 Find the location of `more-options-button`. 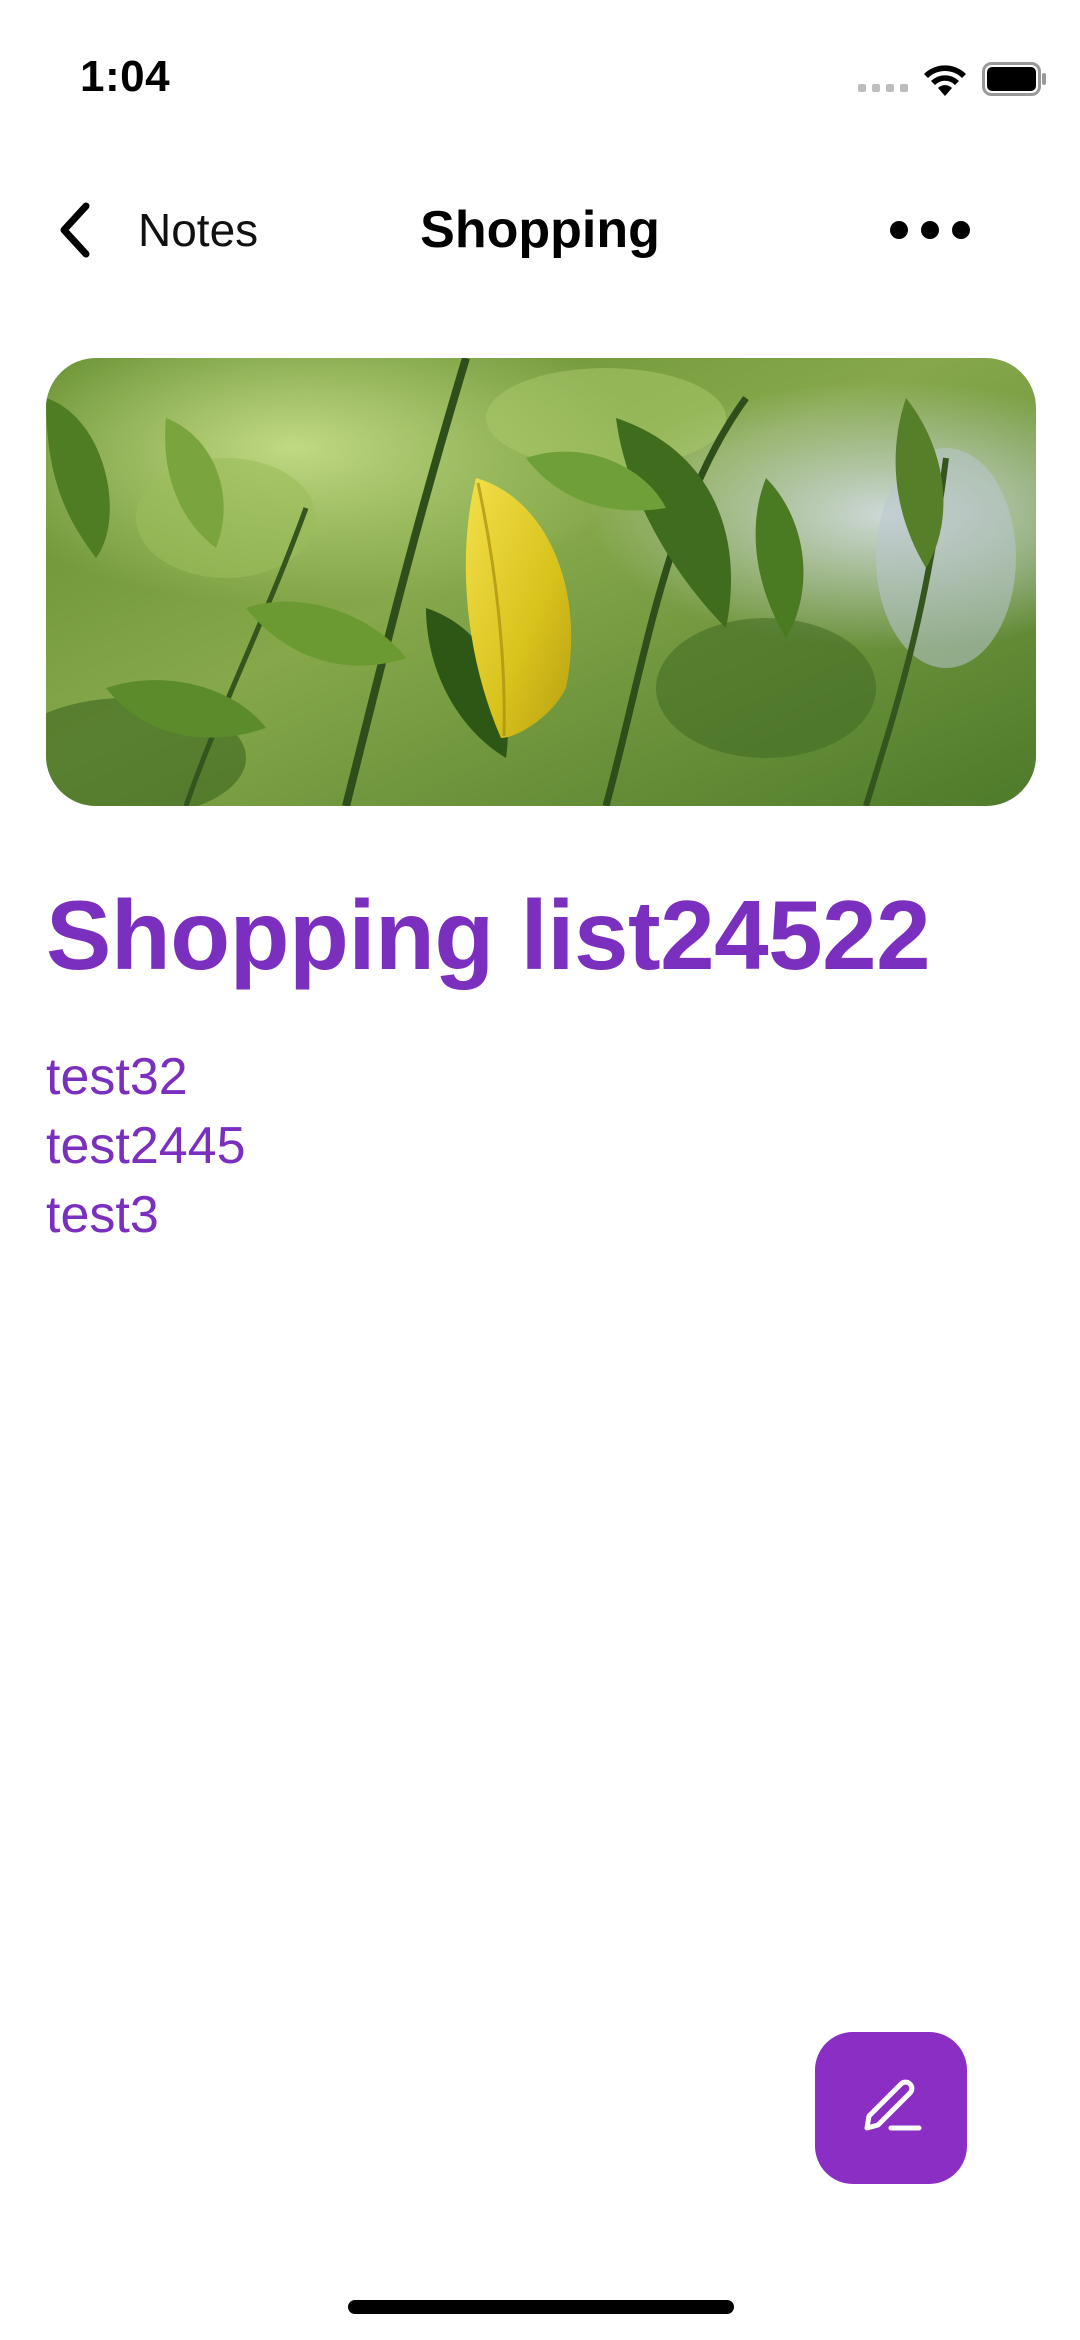

more-options-button is located at coordinates (930, 230).